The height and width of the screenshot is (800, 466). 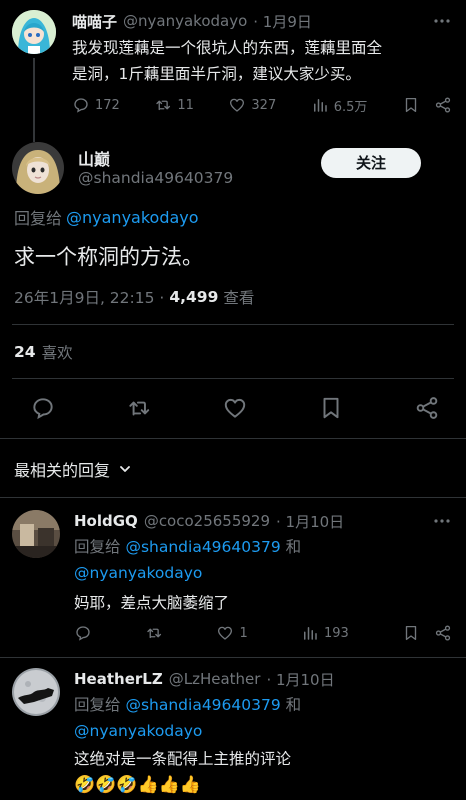 What do you see at coordinates (34, 100) in the screenshot?
I see `thread-connector` at bounding box center [34, 100].